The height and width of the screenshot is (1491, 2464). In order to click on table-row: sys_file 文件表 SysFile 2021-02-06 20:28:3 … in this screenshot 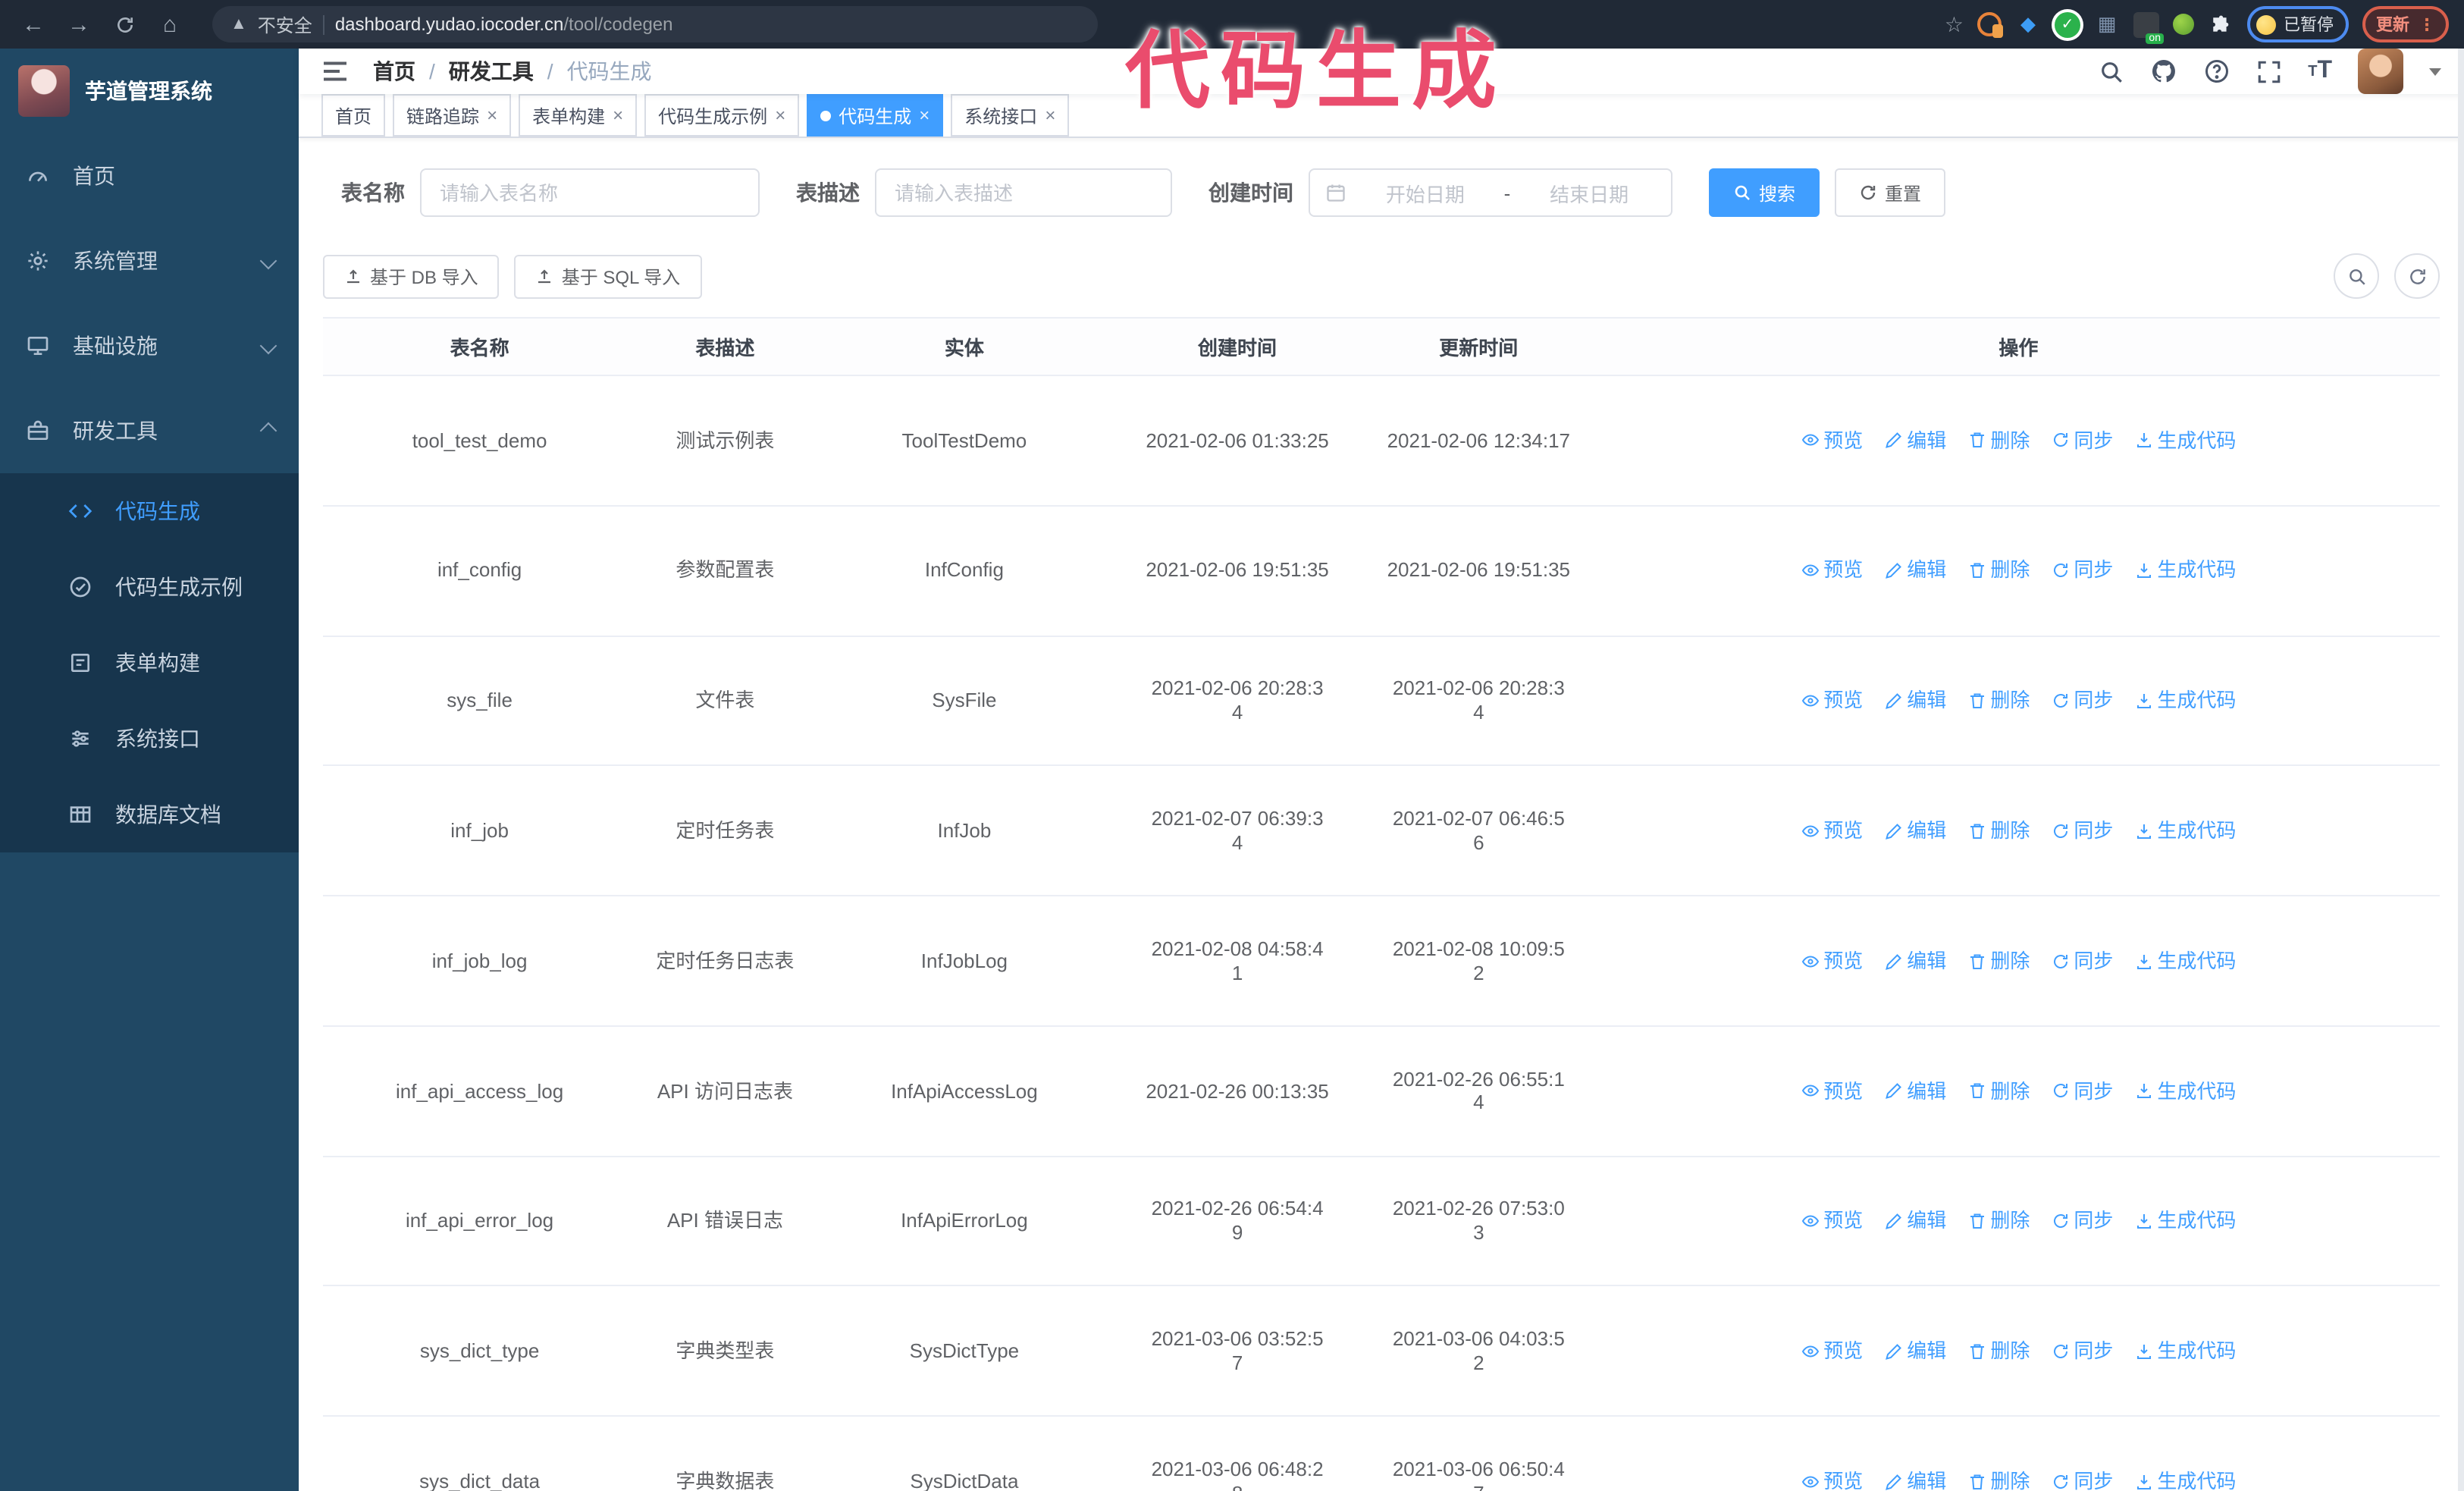, I will do `click(1382, 701)`.